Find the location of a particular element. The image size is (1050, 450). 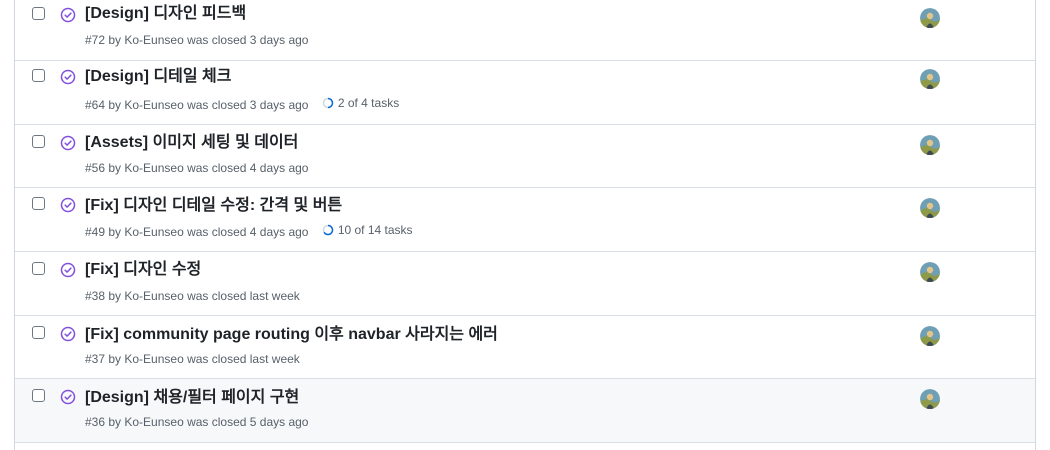

issue-meta-text: #49 by Ko-Eunseo was closed 4 days ago is located at coordinates (197, 232).